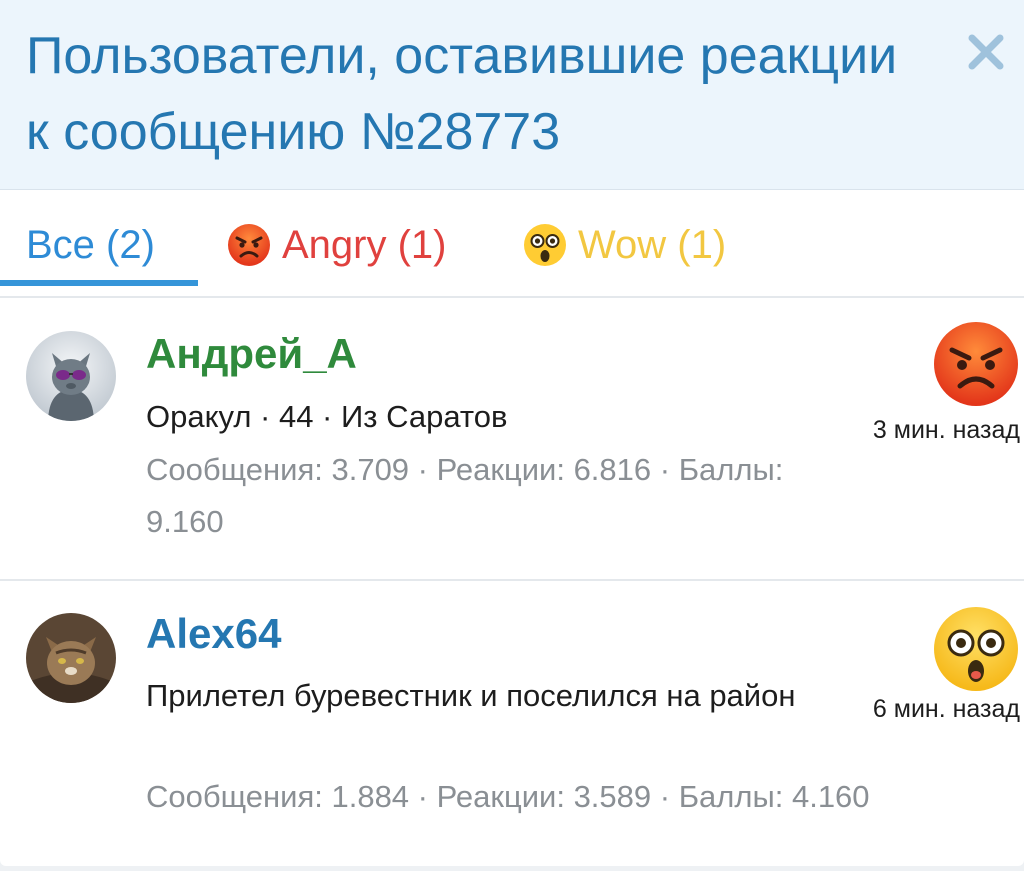  What do you see at coordinates (512, 244) in the screenshot?
I see `reaction-tabs: Все (2) Angry (1) Wow (1)` at bounding box center [512, 244].